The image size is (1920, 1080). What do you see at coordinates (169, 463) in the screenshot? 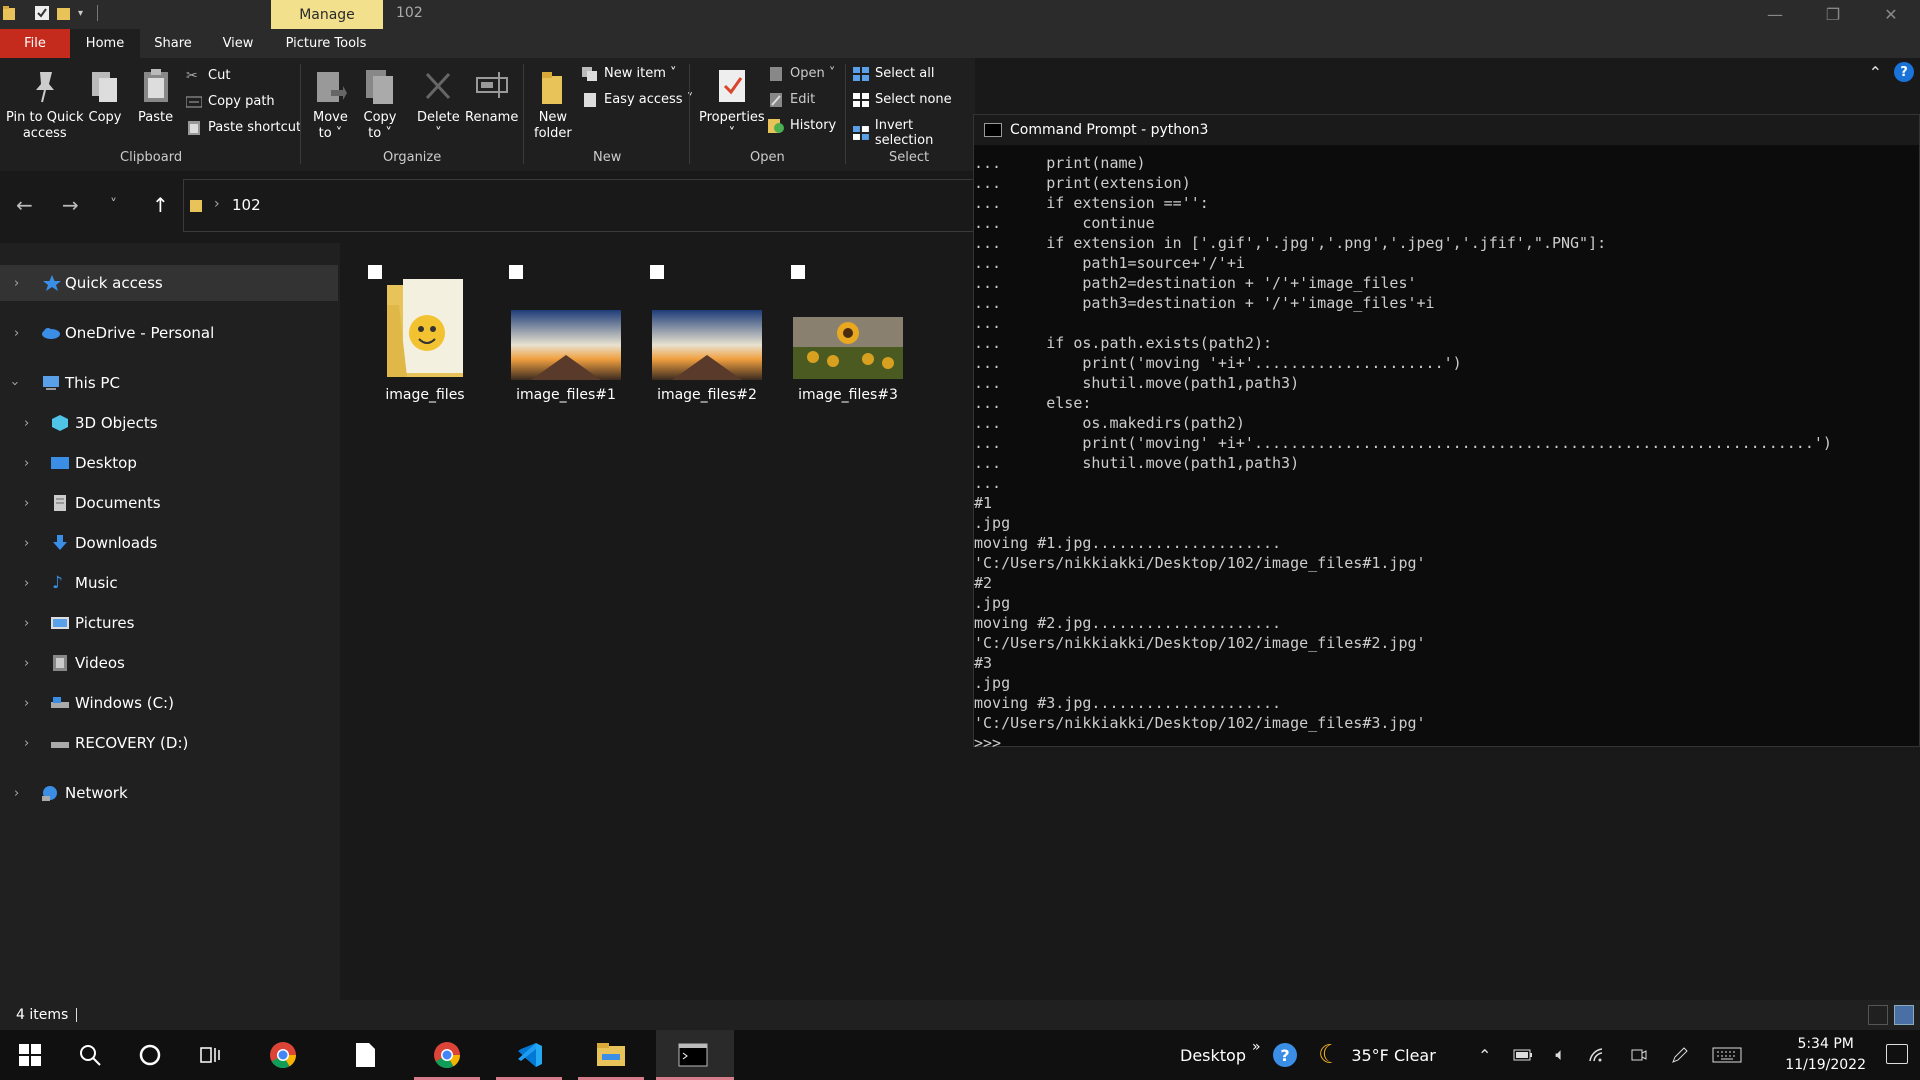
I see `sidebar-item-desktop: › Desktop` at bounding box center [169, 463].